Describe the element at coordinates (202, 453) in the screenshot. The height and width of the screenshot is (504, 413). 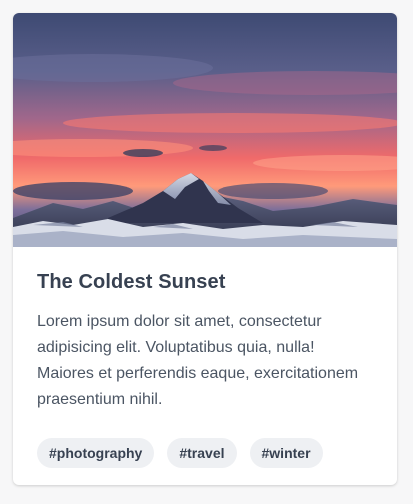
I see `tag-travel: #travel` at that location.